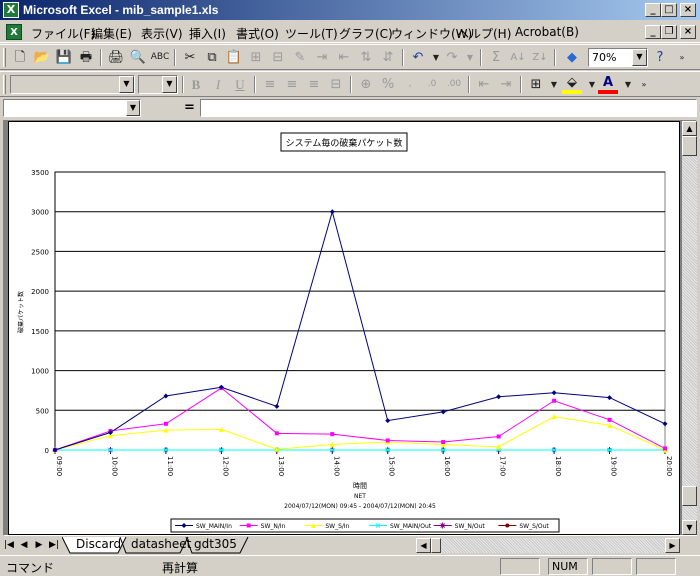 This screenshot has height=576, width=700. I want to click on workbook-icon: X, so click(14, 32).